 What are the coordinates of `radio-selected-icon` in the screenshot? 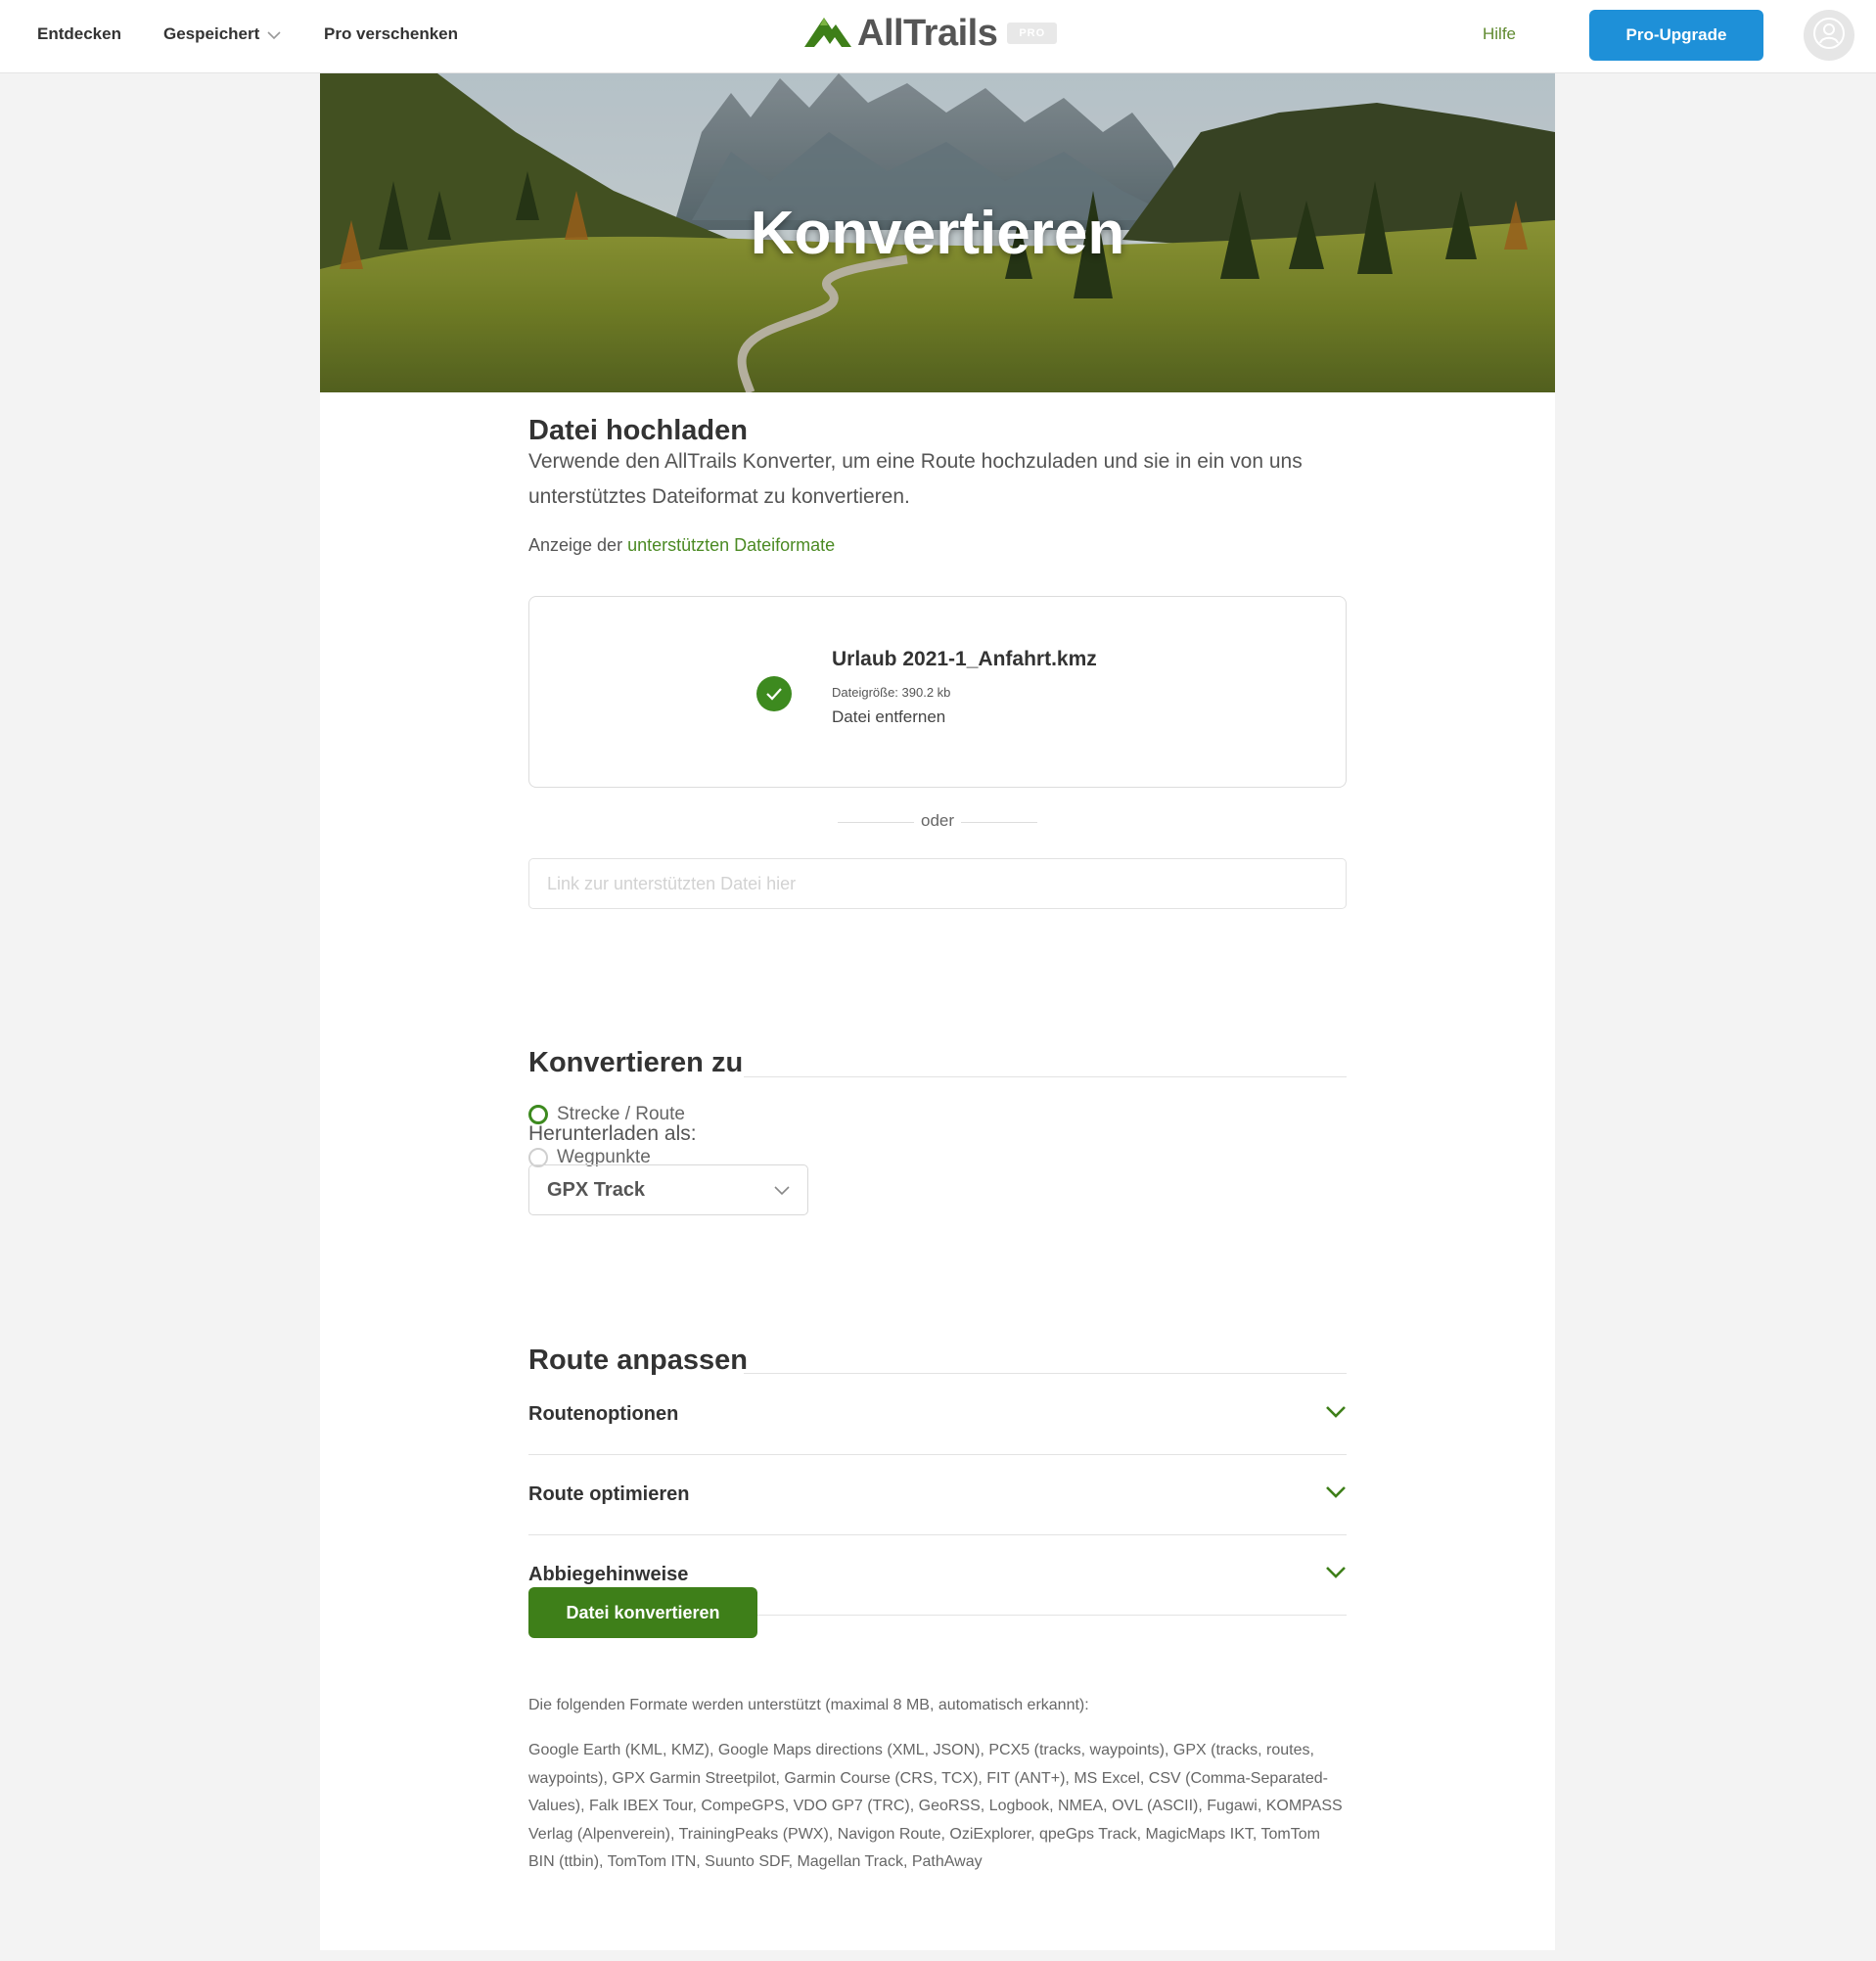 It's located at (538, 1115).